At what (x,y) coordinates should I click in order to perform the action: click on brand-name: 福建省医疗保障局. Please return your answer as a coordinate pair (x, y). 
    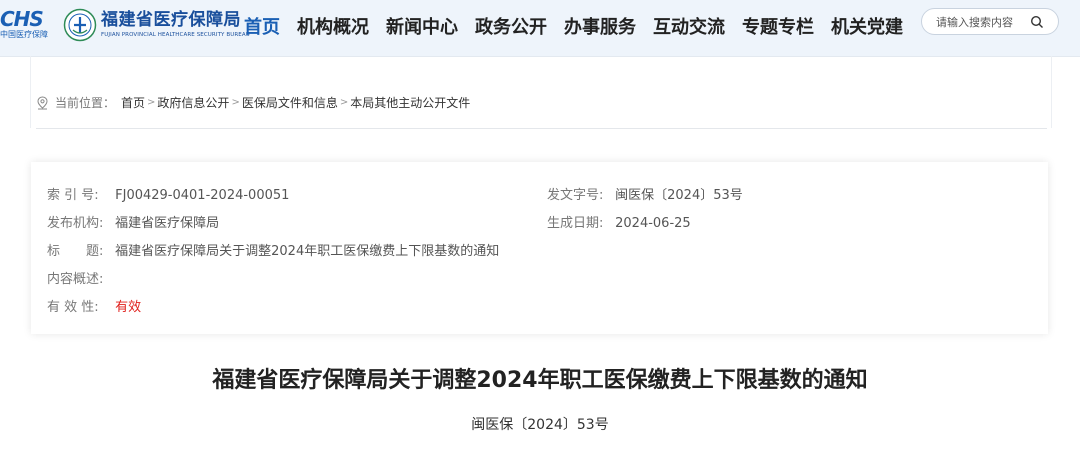
    Looking at the image, I should click on (171, 20).